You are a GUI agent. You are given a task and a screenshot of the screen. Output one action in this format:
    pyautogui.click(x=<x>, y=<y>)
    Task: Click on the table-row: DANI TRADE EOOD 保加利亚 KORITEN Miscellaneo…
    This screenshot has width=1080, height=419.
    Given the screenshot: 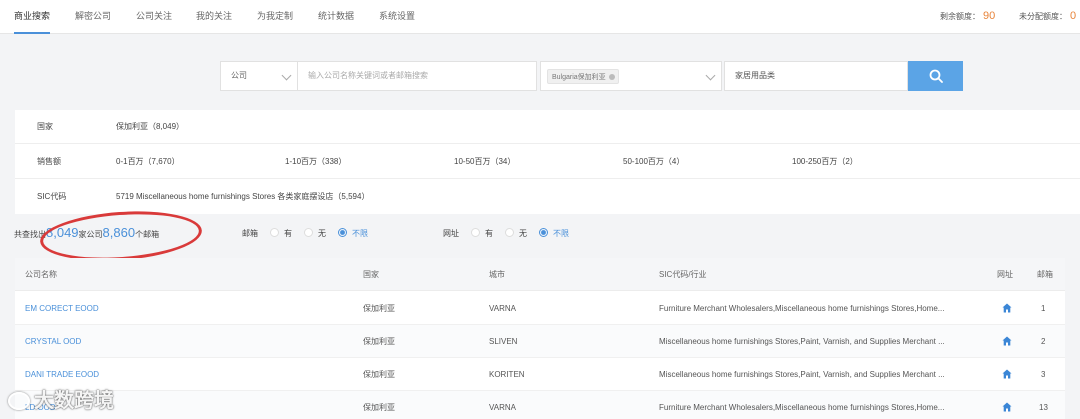 What is the action you would take?
    pyautogui.click(x=540, y=374)
    